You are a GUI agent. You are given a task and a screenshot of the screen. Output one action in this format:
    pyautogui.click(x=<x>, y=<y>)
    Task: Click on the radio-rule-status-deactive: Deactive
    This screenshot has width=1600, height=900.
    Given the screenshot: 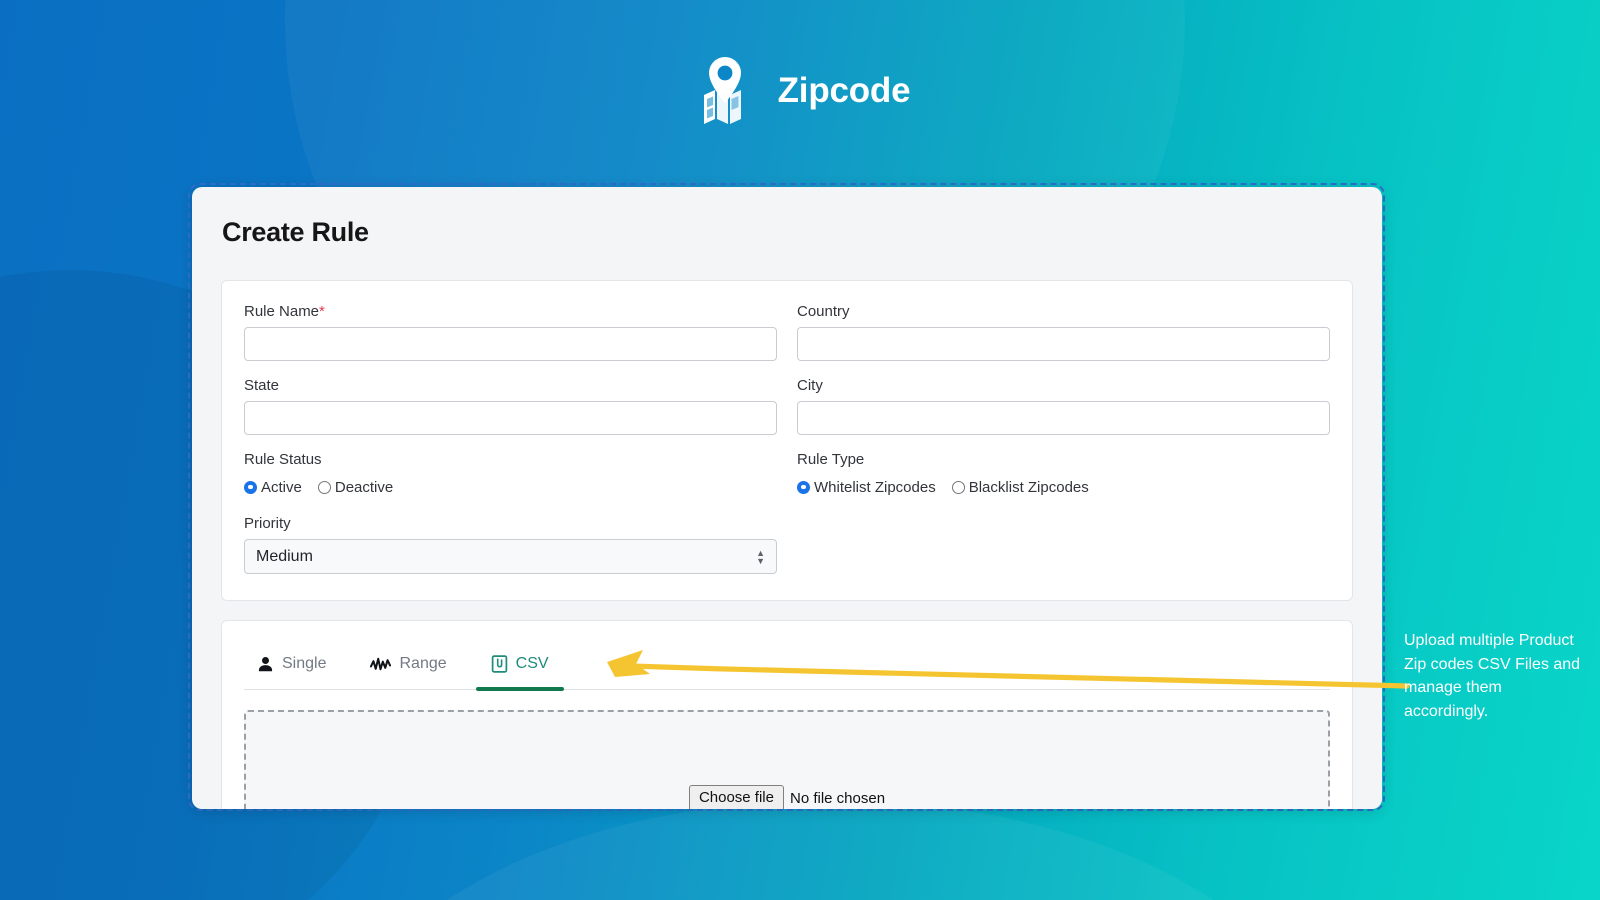 What is the action you would take?
    pyautogui.click(x=355, y=487)
    